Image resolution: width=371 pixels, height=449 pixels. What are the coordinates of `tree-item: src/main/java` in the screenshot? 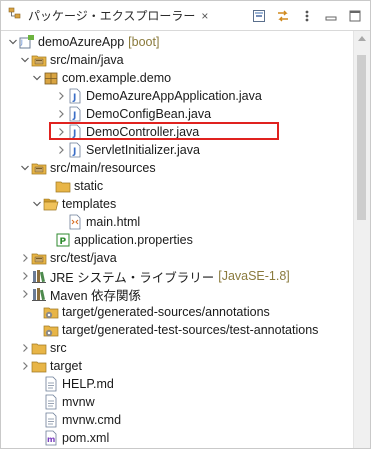 It's located at (71, 60).